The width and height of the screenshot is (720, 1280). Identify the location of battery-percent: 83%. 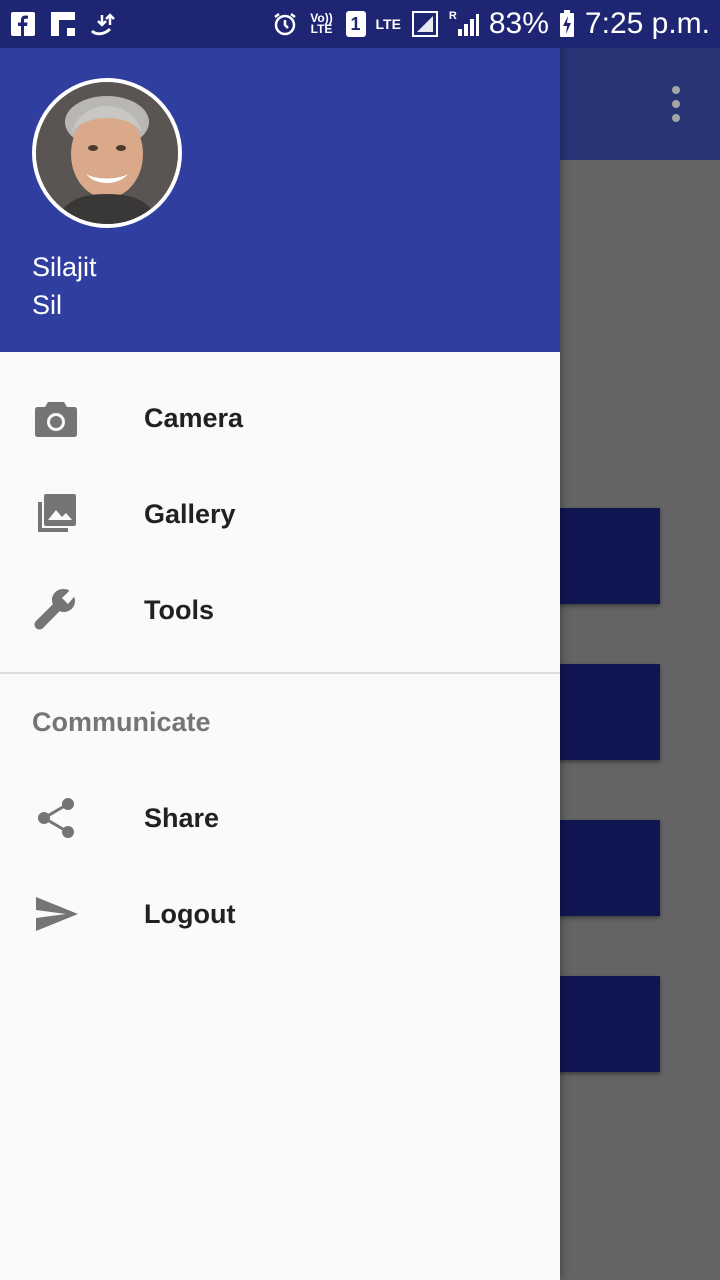
(518, 23).